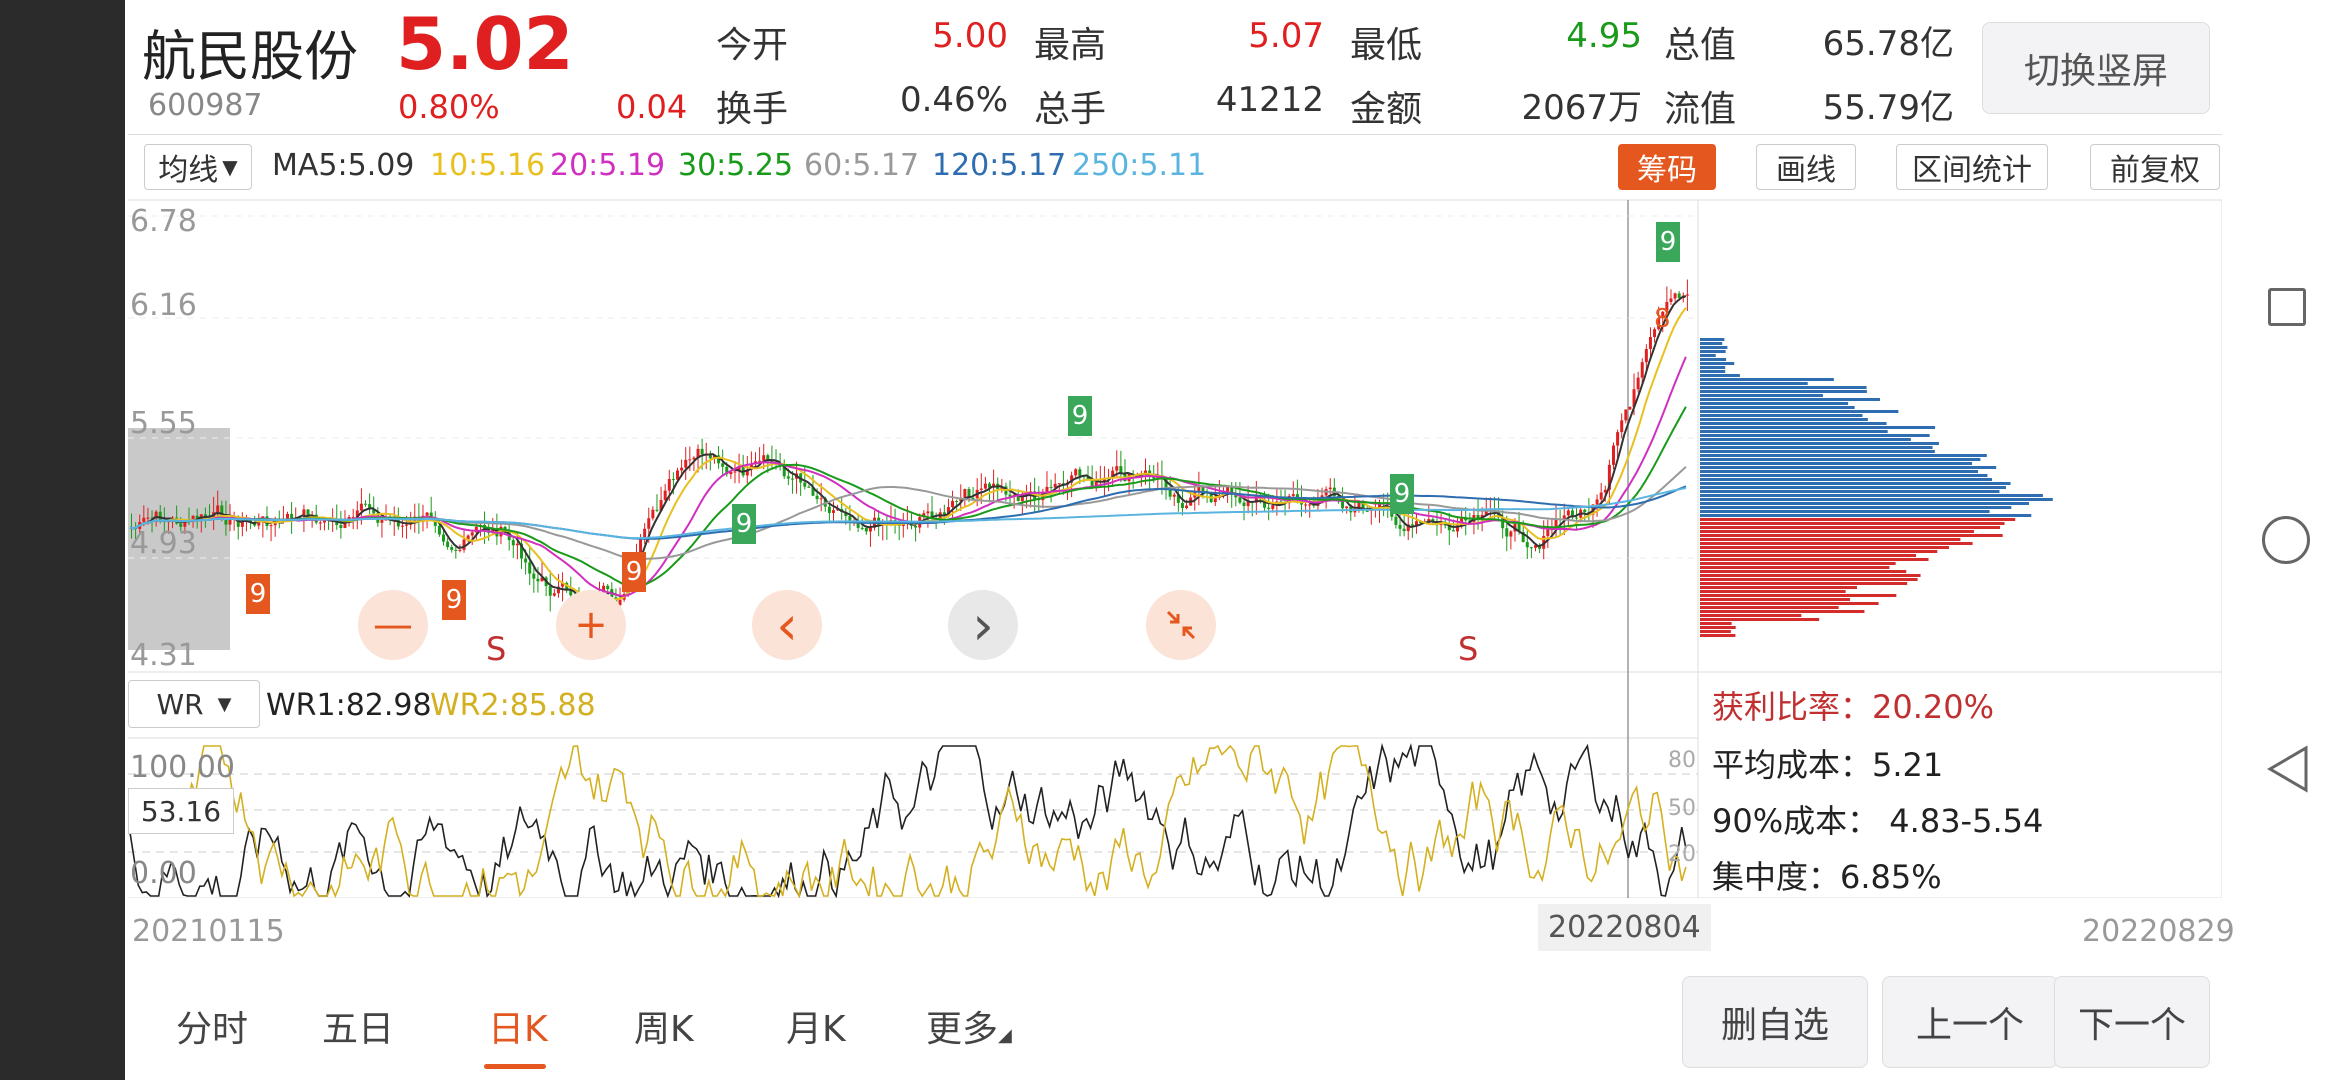 This screenshot has height=1080, width=2340. I want to click on zoom-in-button: +, so click(591, 625).